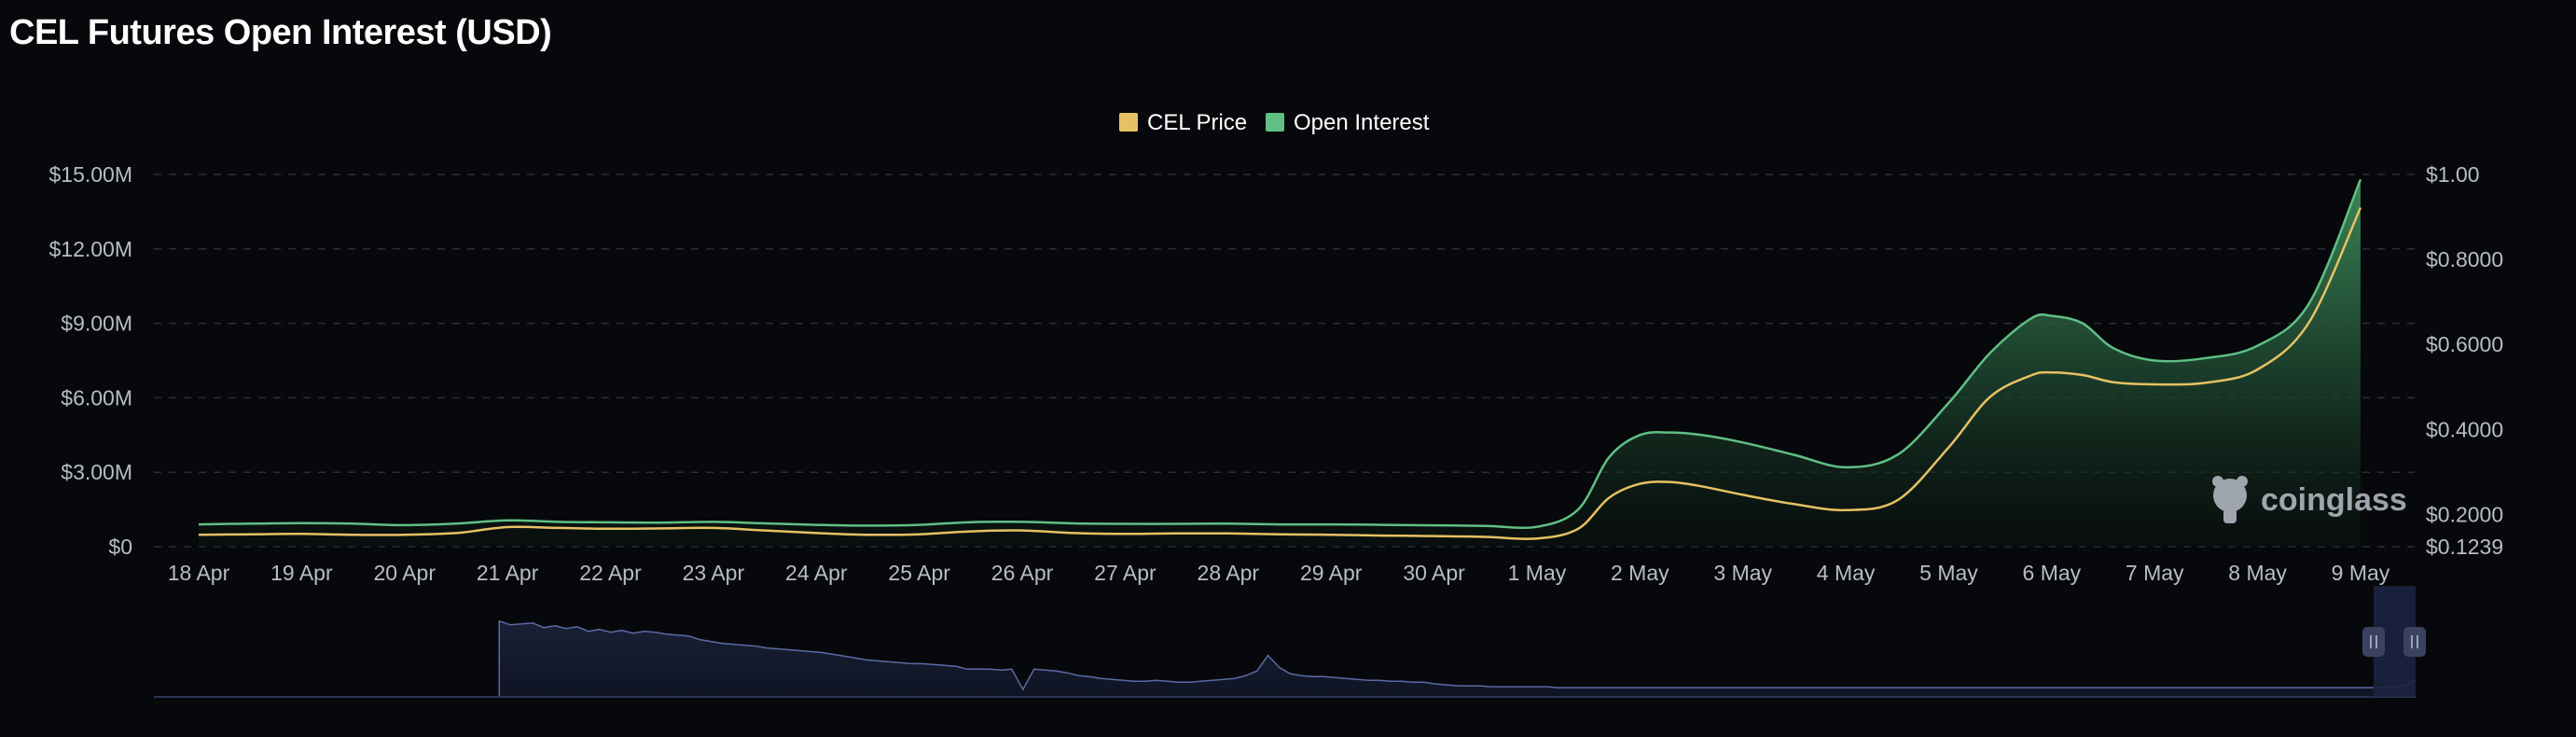 The height and width of the screenshot is (737, 2576). What do you see at coordinates (1331, 573) in the screenshot?
I see `x-axis-tick-label: 29 Apr` at bounding box center [1331, 573].